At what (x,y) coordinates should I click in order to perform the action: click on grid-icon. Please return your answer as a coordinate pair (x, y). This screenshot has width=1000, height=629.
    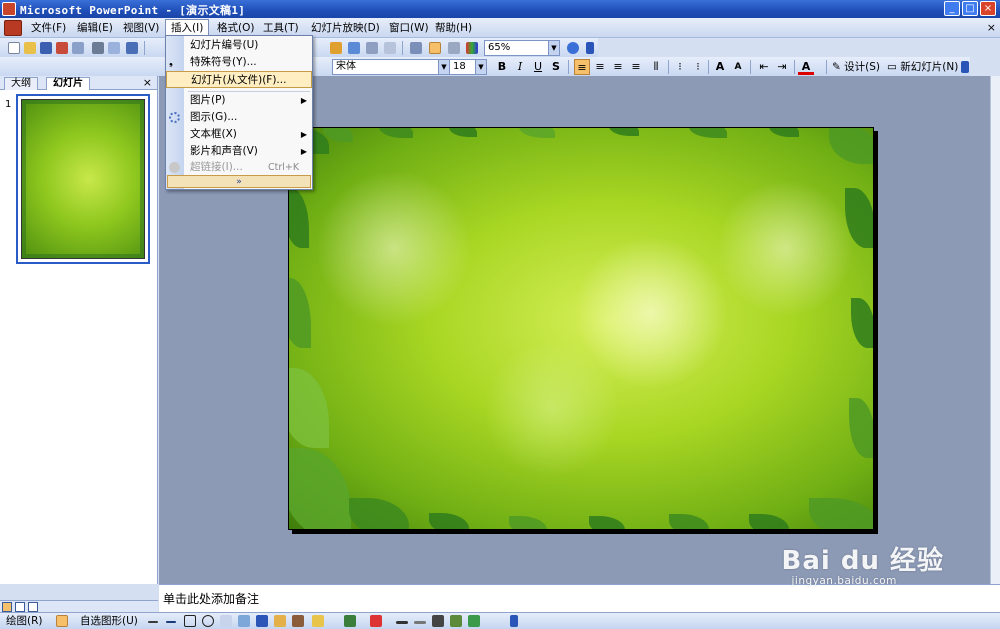
    Looking at the image, I should click on (454, 48).